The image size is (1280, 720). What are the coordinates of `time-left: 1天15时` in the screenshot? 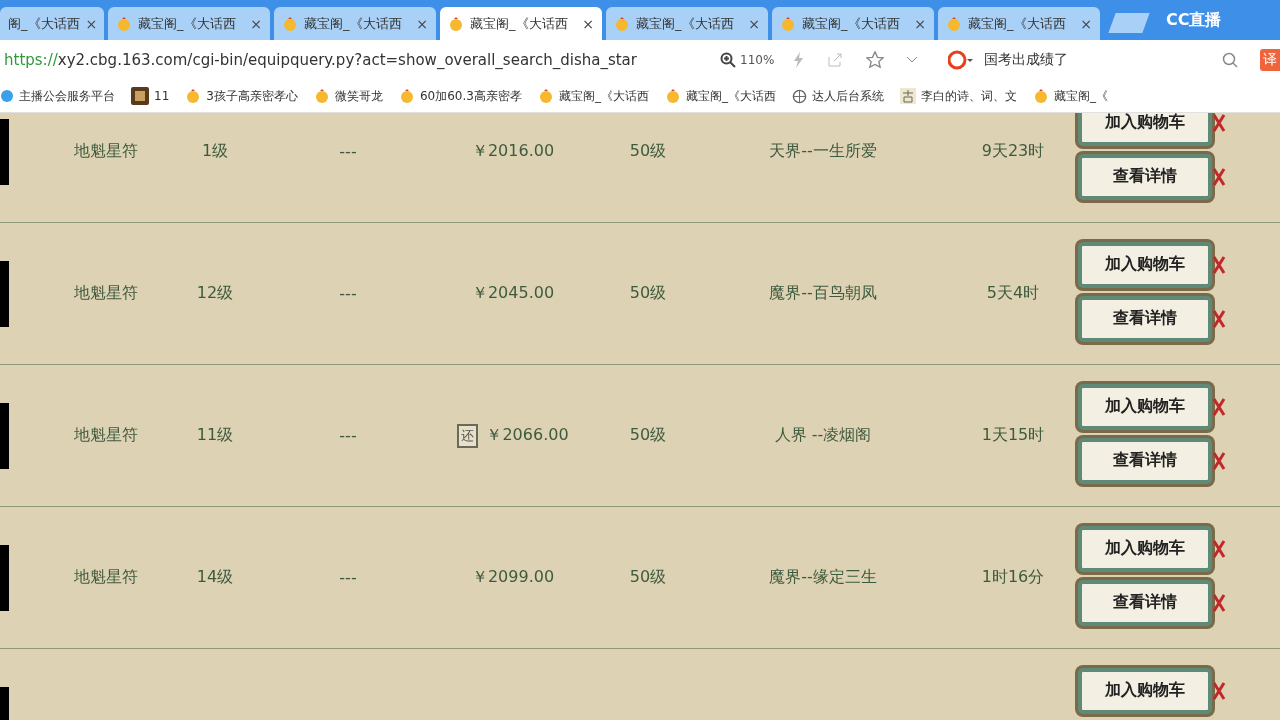 It's located at (1013, 435).